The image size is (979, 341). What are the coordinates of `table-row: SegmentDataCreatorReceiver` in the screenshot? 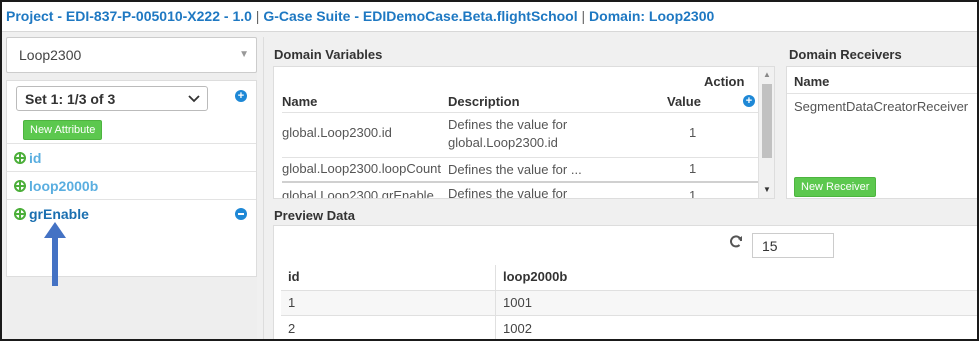 It's located at (882, 118).